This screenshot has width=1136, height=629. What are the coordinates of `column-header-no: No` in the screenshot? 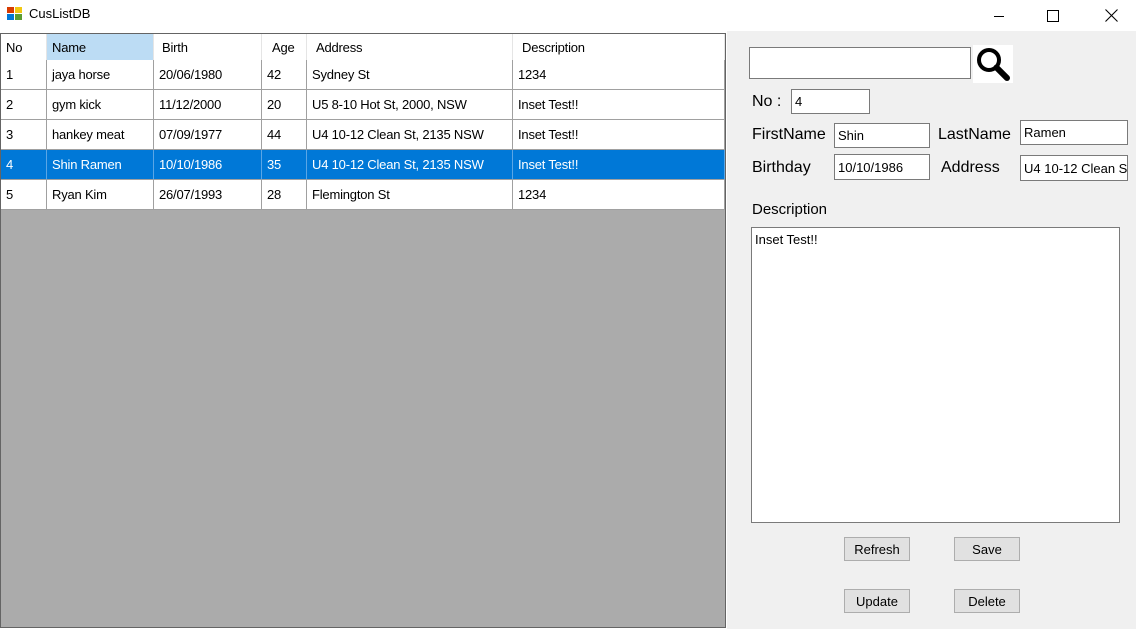 It's located at (24, 47).